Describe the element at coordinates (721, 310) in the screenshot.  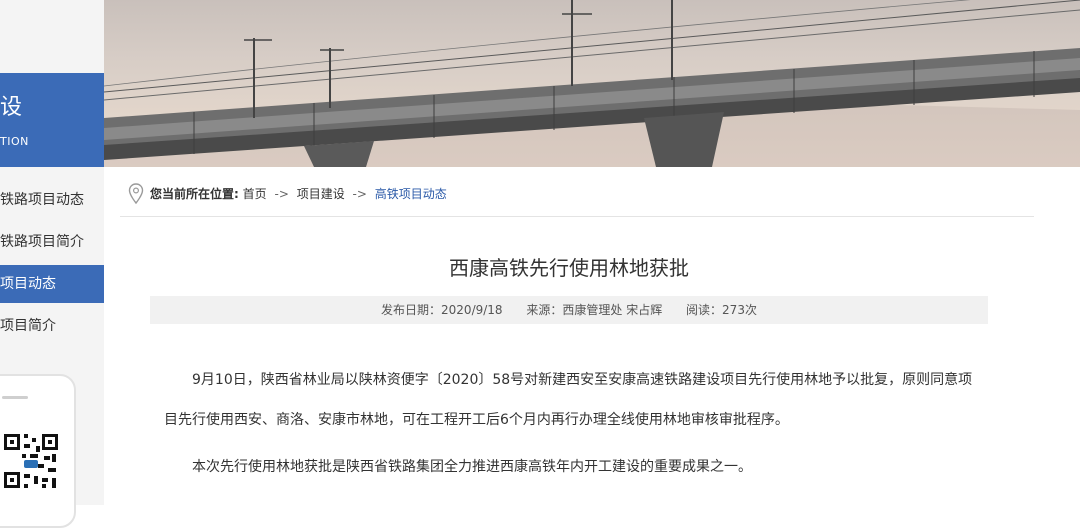
I see `view-count: 阅读：273次` at that location.